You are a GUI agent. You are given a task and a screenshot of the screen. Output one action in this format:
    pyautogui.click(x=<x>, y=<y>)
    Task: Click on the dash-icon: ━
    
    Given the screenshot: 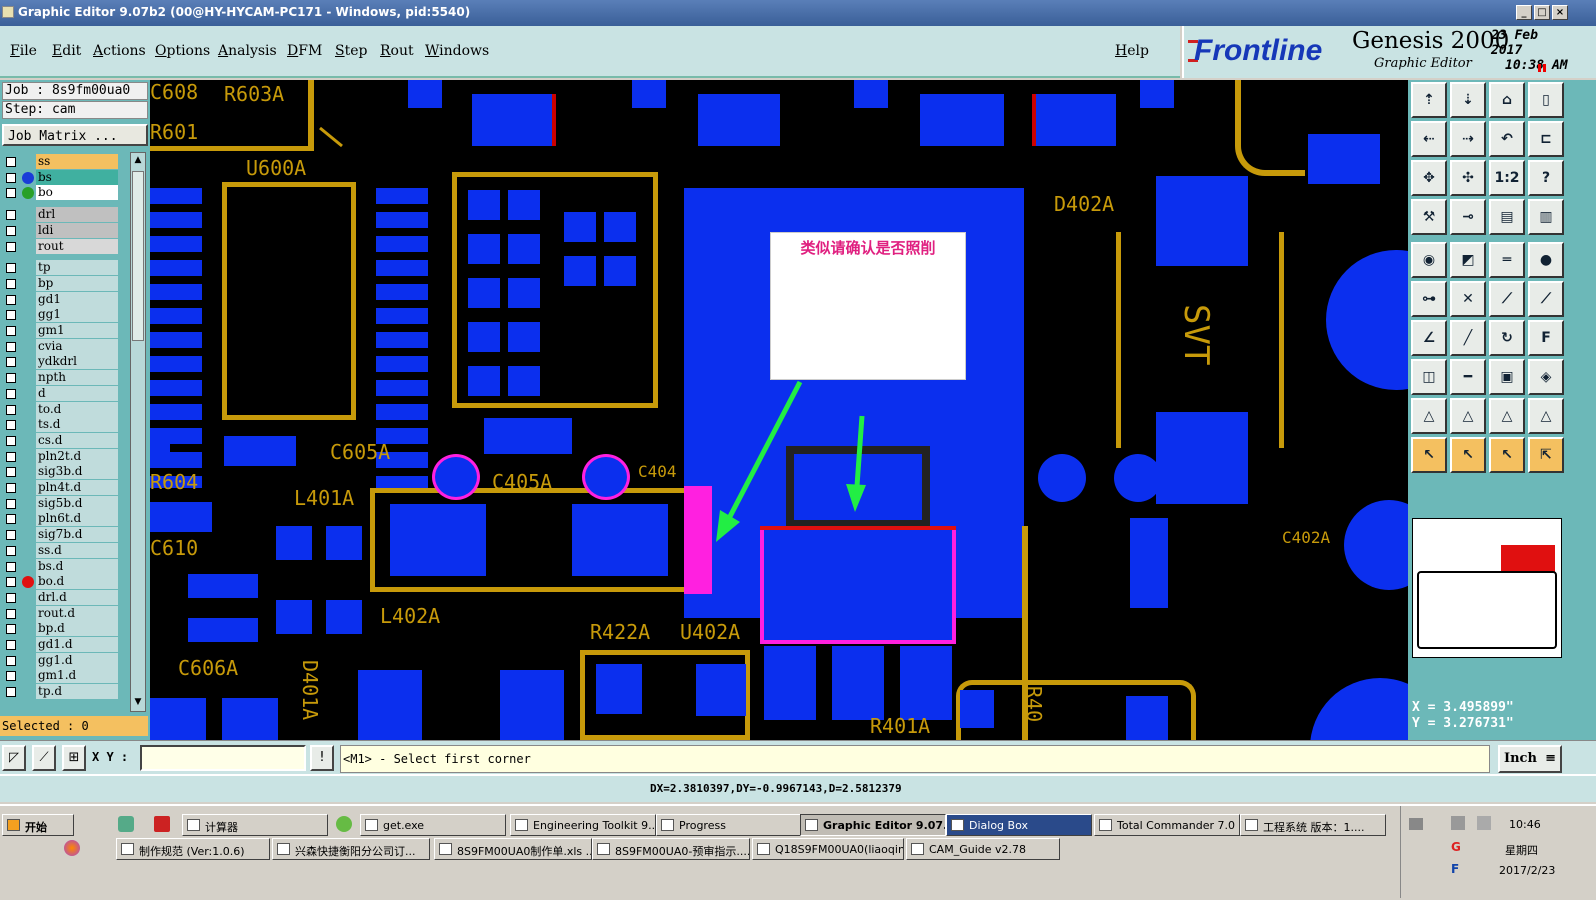 What is the action you would take?
    pyautogui.click(x=1468, y=377)
    